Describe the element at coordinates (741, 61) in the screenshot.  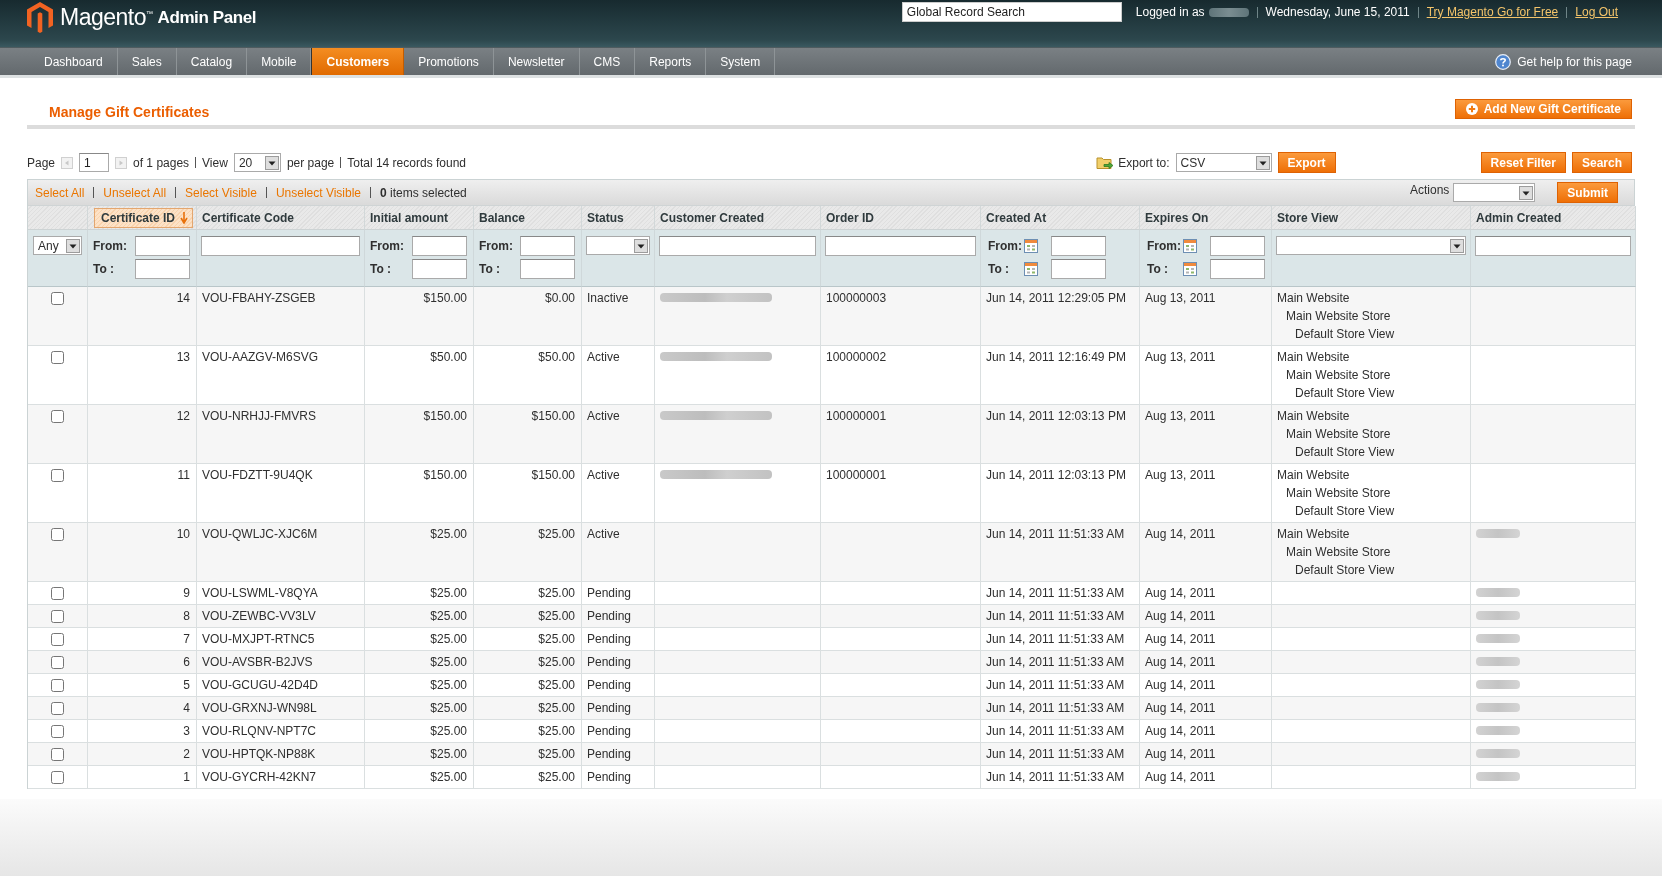
I see `nav-tab: System` at that location.